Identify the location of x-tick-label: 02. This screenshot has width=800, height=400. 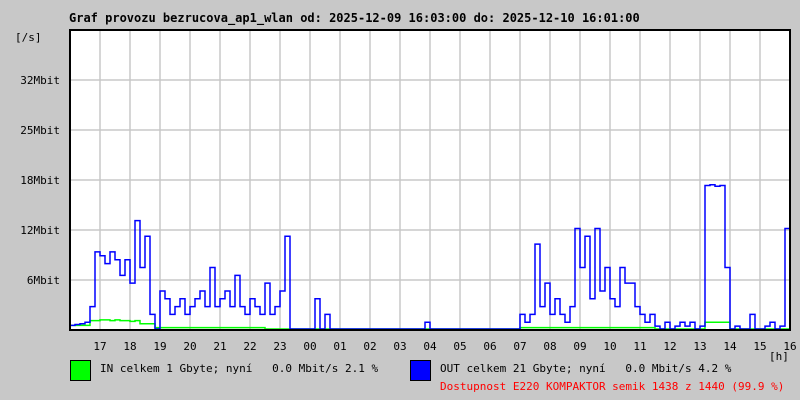
(369, 346).